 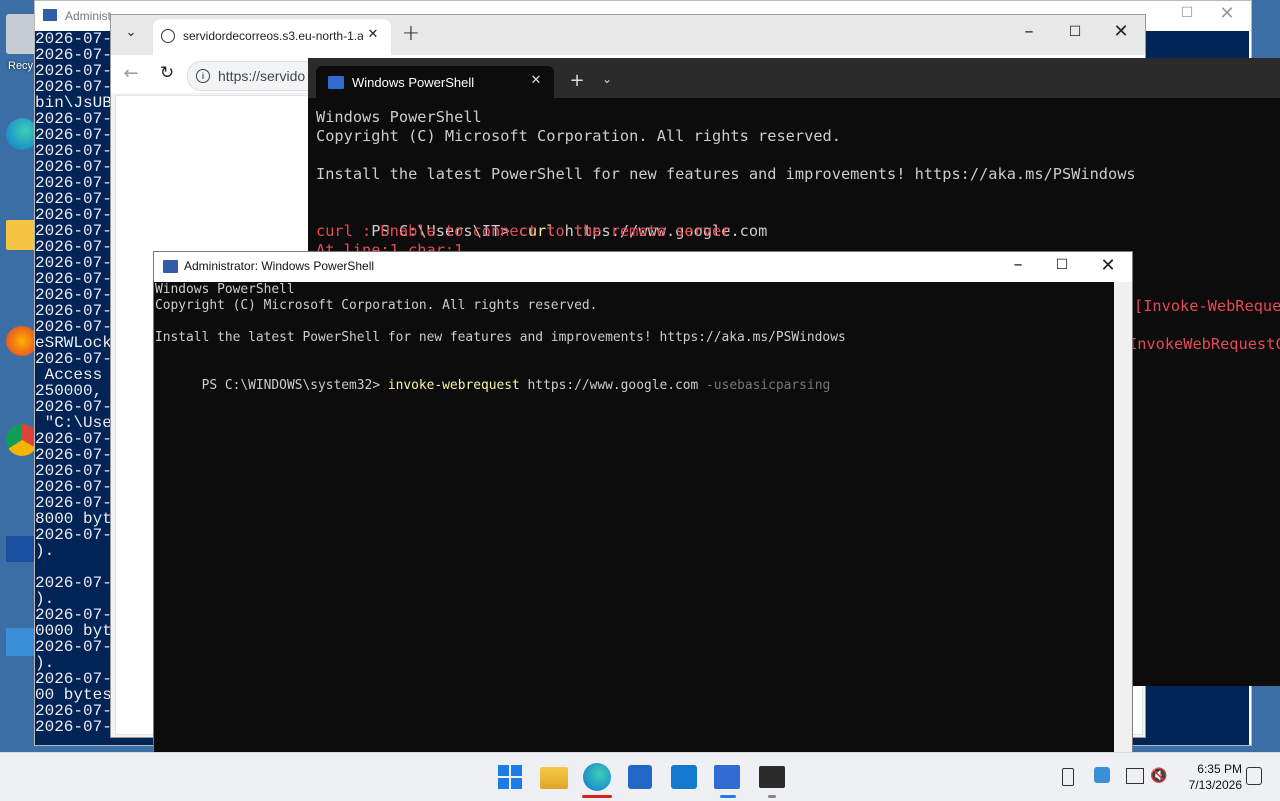 What do you see at coordinates (203, 76) in the screenshot?
I see `info-icon: i` at bounding box center [203, 76].